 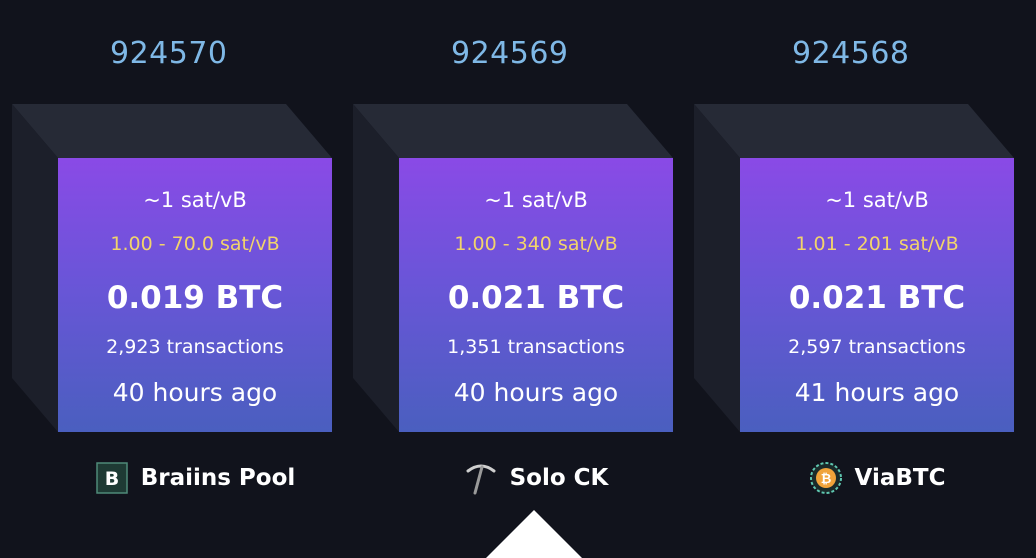 What do you see at coordinates (536, 347) in the screenshot?
I see `transaction-count: 1,351 transactions` at bounding box center [536, 347].